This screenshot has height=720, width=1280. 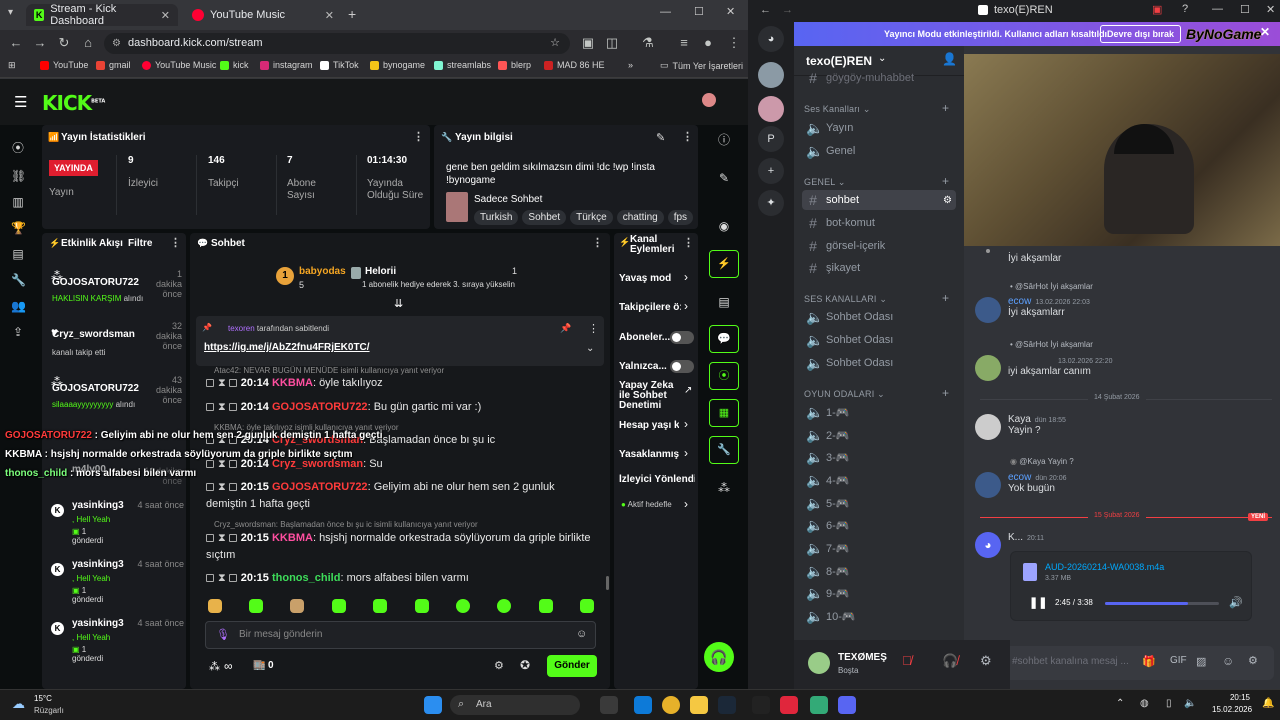 I want to click on subscribers-only-toggle, so click(x=682, y=337).